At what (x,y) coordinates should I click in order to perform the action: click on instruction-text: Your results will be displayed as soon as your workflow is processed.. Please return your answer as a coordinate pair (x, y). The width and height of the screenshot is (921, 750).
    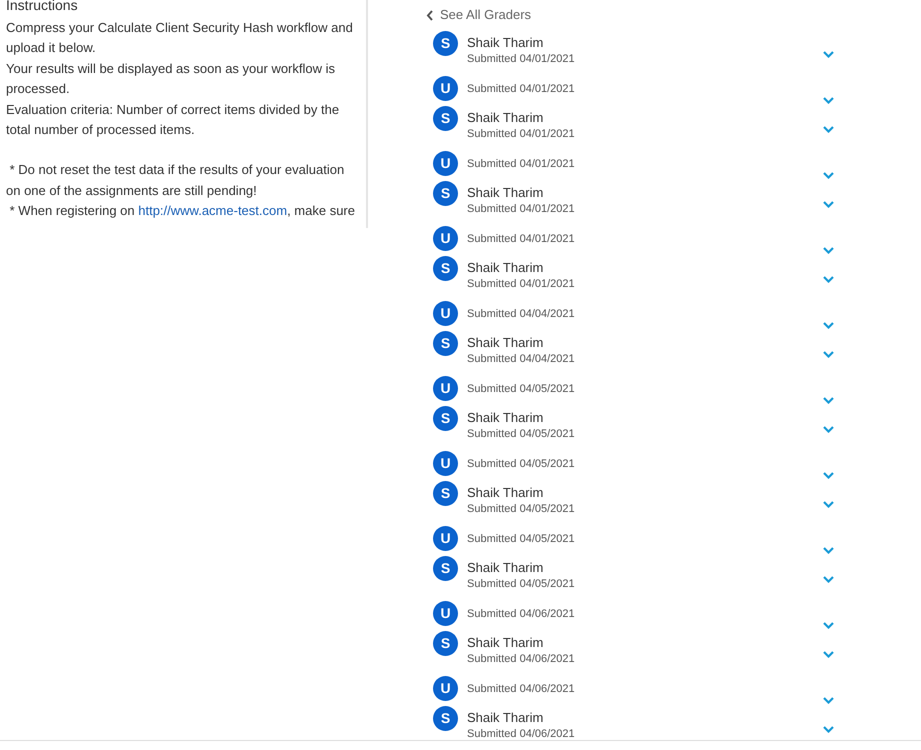
    Looking at the image, I should click on (171, 79).